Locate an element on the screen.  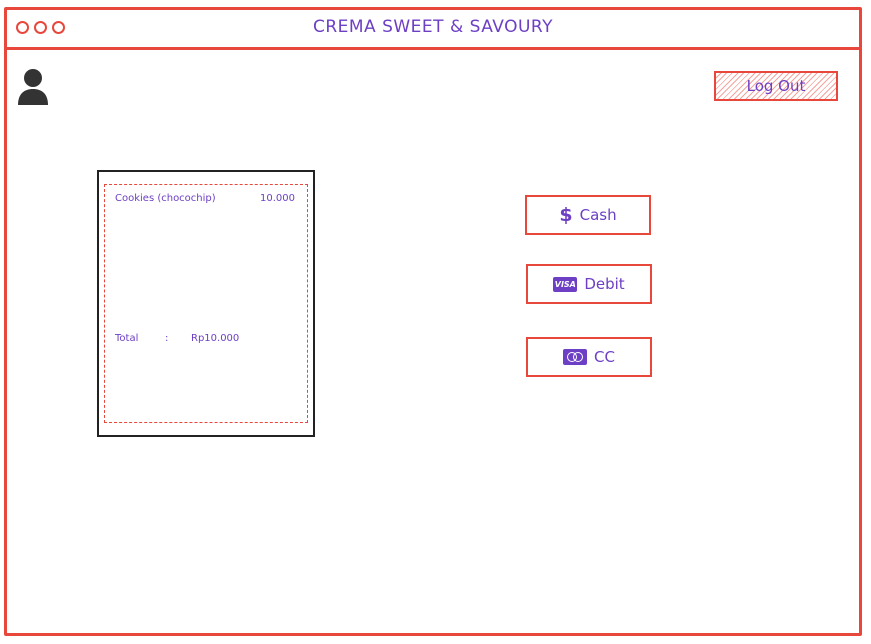
cash-payment-button: $ Cash is located at coordinates (588, 215).